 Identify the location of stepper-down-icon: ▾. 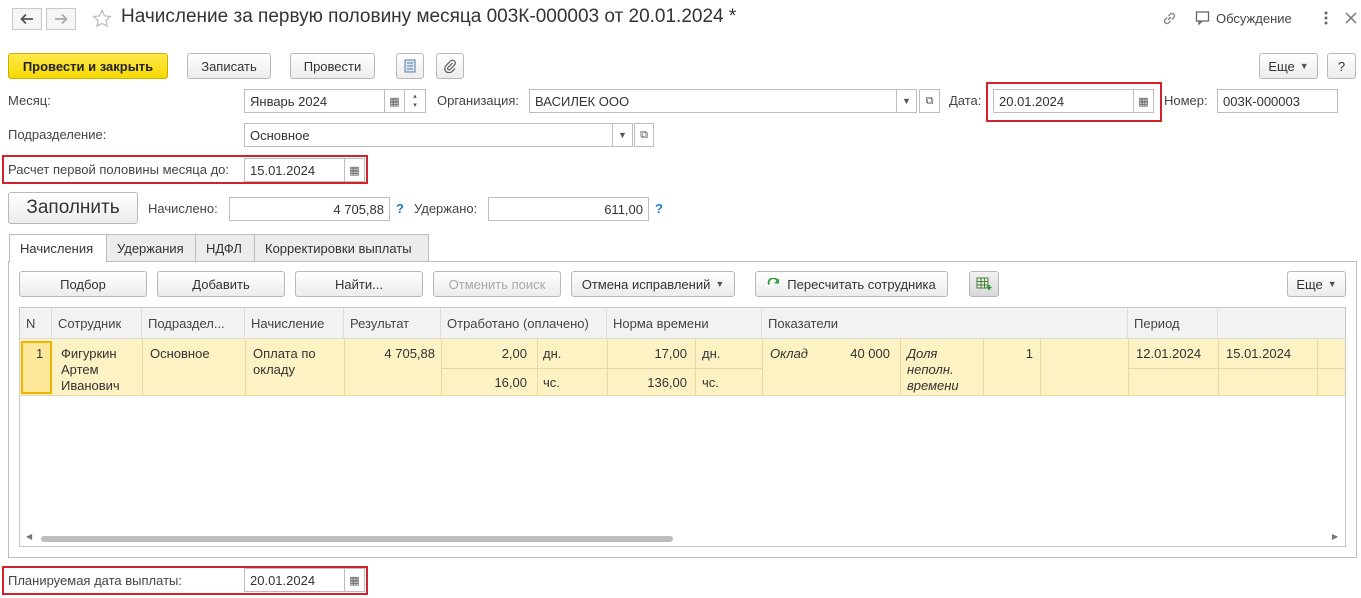
(415, 105).